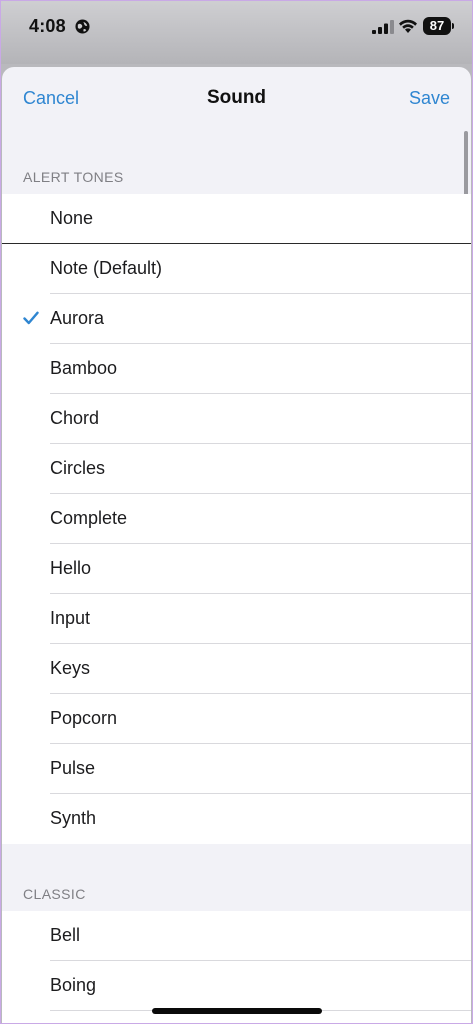 The image size is (473, 1024). I want to click on wifi-icon, so click(408, 26).